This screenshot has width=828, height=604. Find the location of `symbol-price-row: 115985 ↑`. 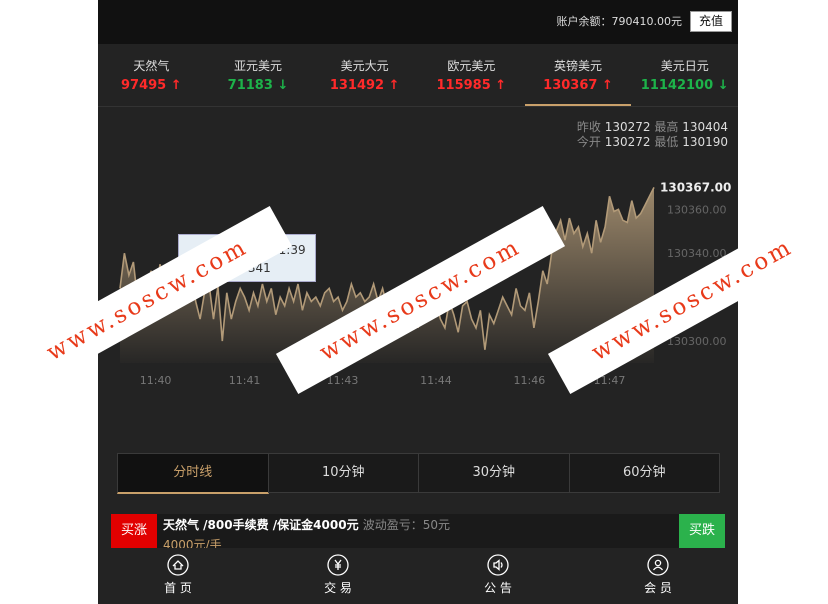

symbol-price-row: 115985 ↑ is located at coordinates (471, 85).